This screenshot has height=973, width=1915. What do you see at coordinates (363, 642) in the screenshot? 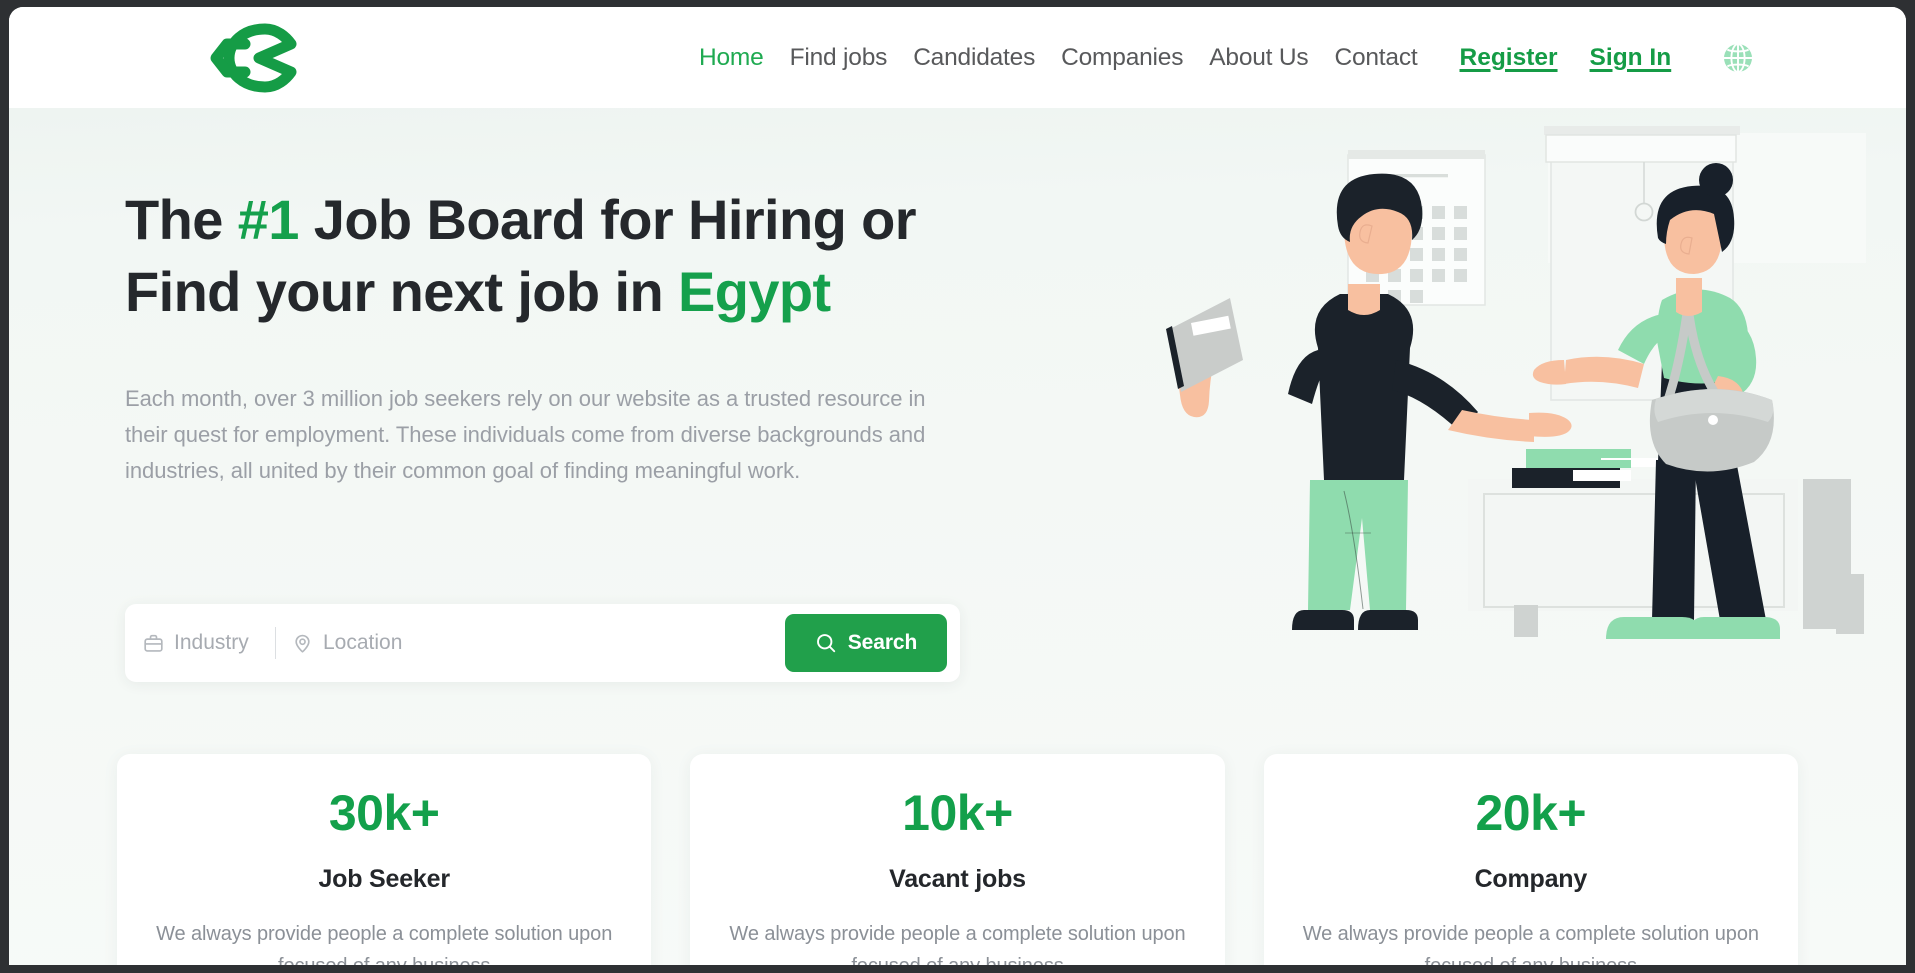
I see `location-placeholder-text: Location` at bounding box center [363, 642].